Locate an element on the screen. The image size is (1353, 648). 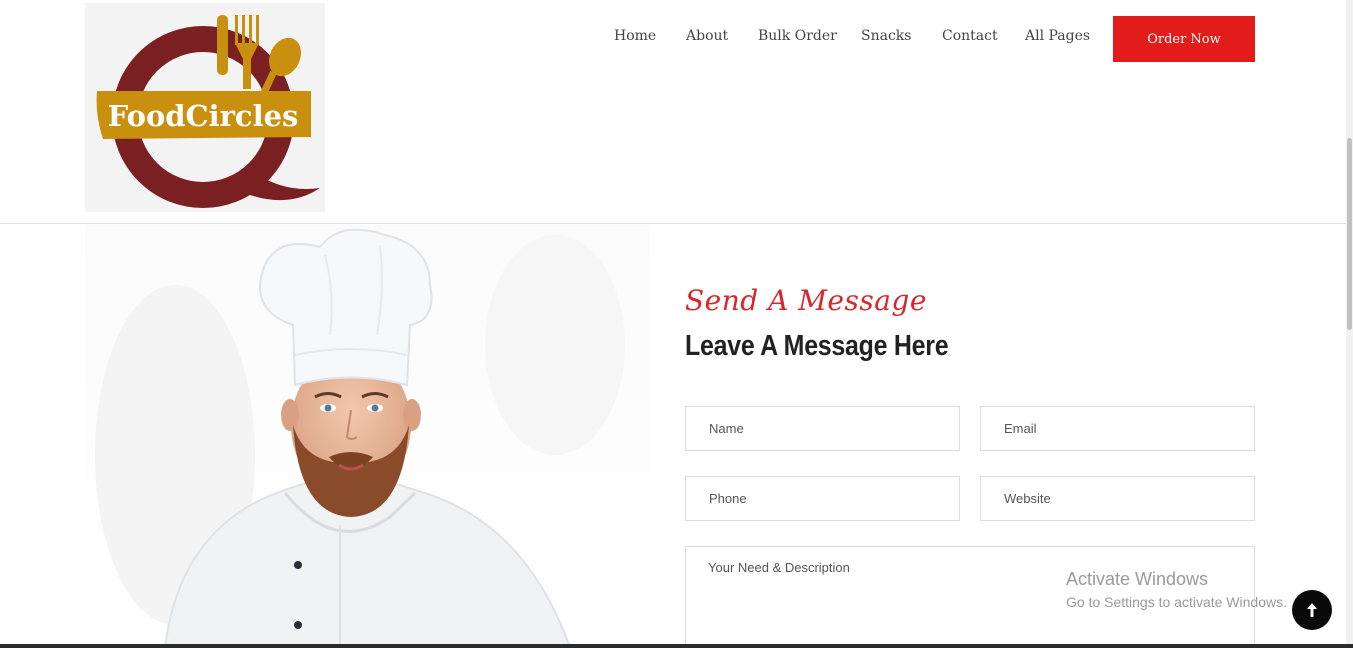
scrollbar-thumb is located at coordinates (1349, 234).